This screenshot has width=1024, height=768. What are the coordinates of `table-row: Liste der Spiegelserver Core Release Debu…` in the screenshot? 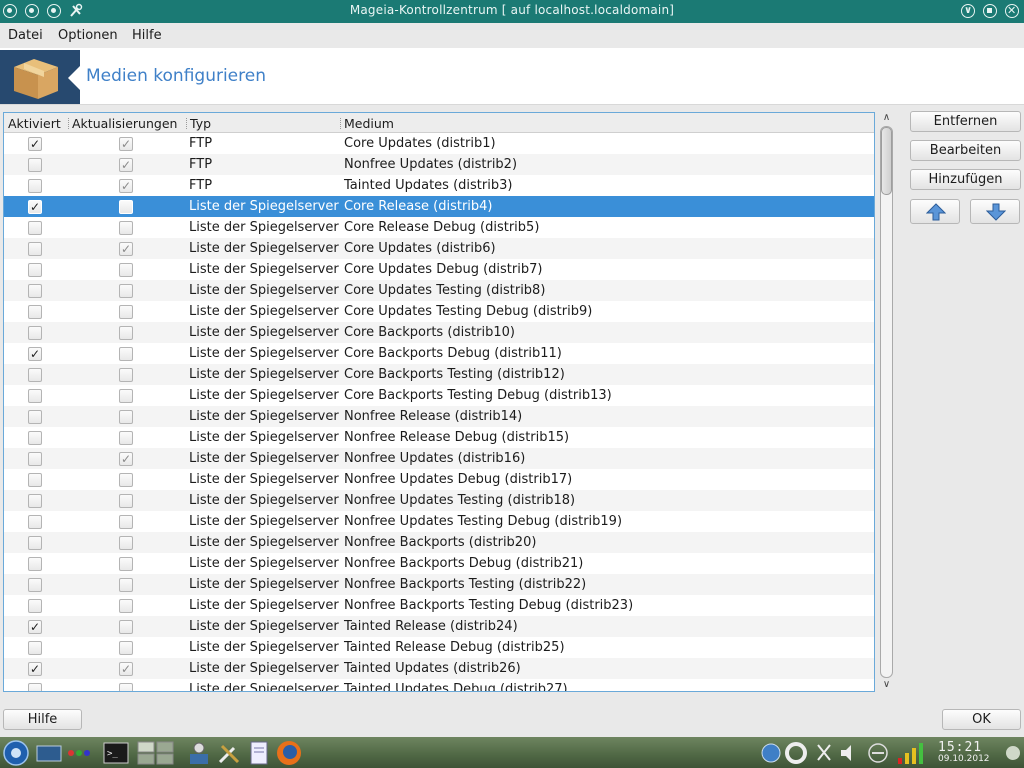 It's located at (439, 227).